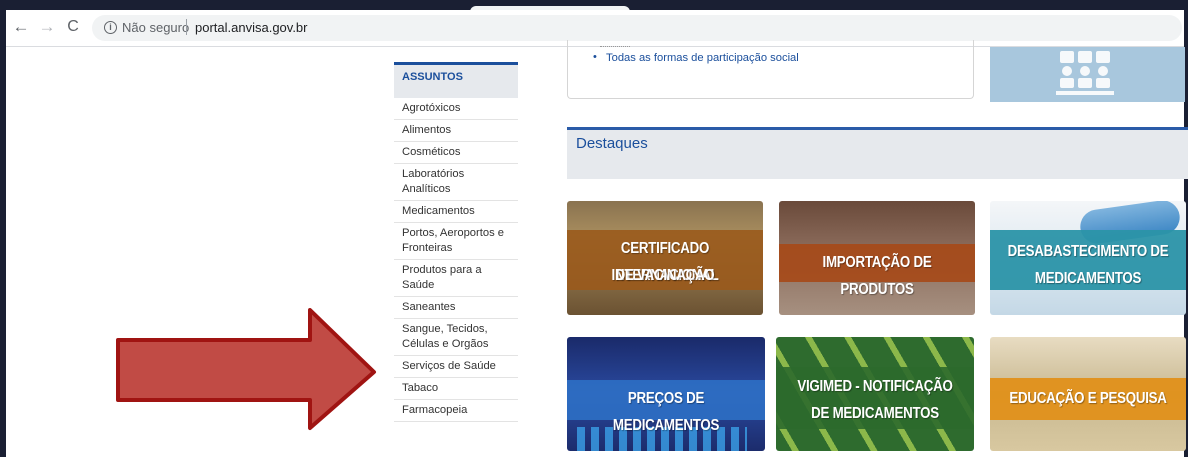 The image size is (1188, 457). What do you see at coordinates (246, 369) in the screenshot?
I see `red-arrow-annotation` at bounding box center [246, 369].